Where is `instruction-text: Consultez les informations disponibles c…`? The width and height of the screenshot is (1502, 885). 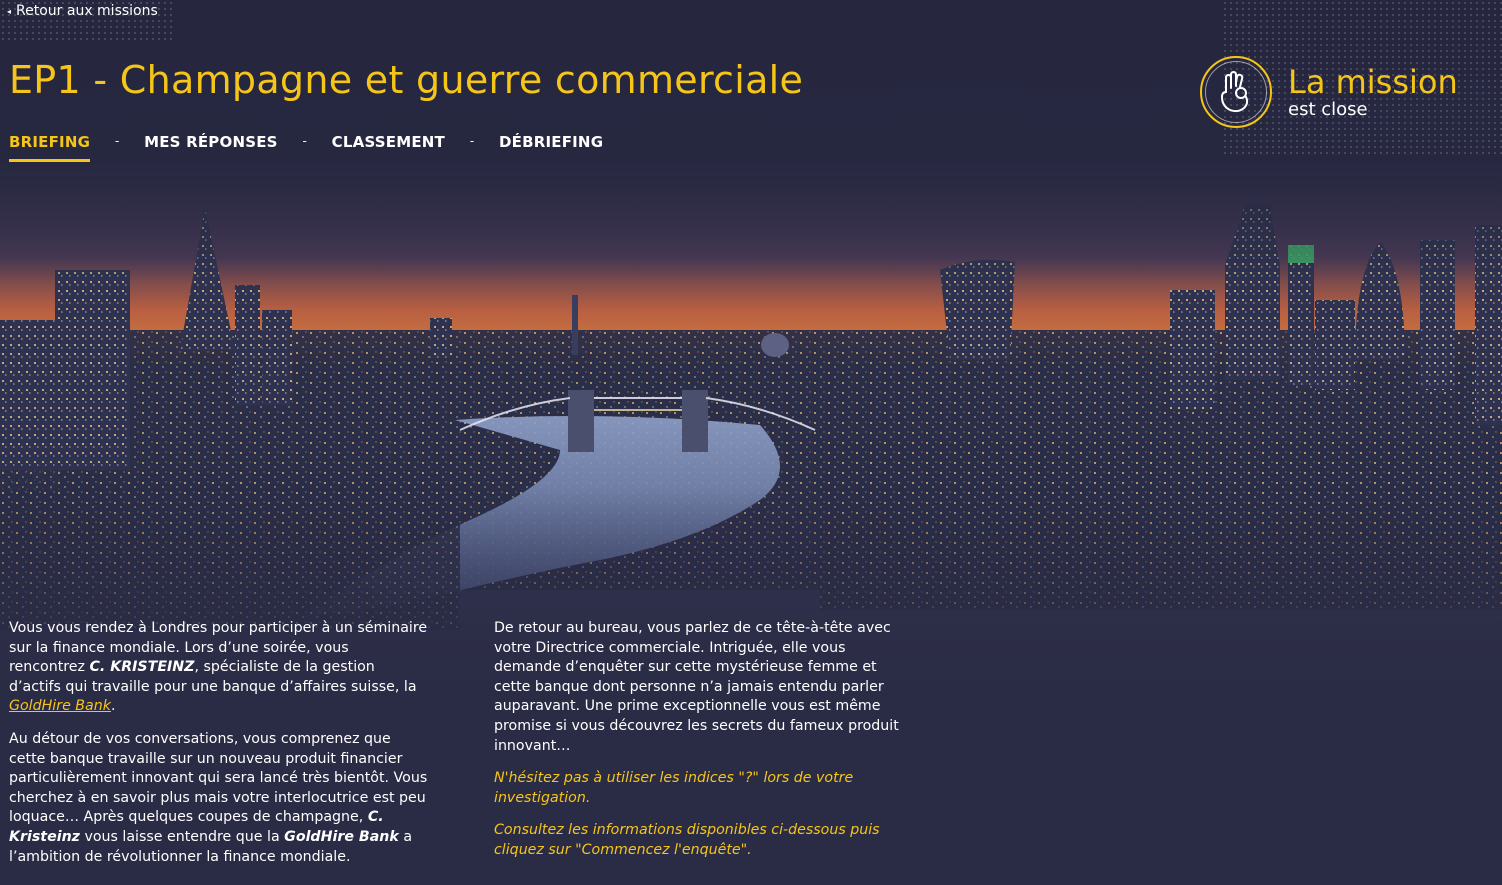
instruction-text: Consultez les informations disponibles c… is located at coordinates (687, 840).